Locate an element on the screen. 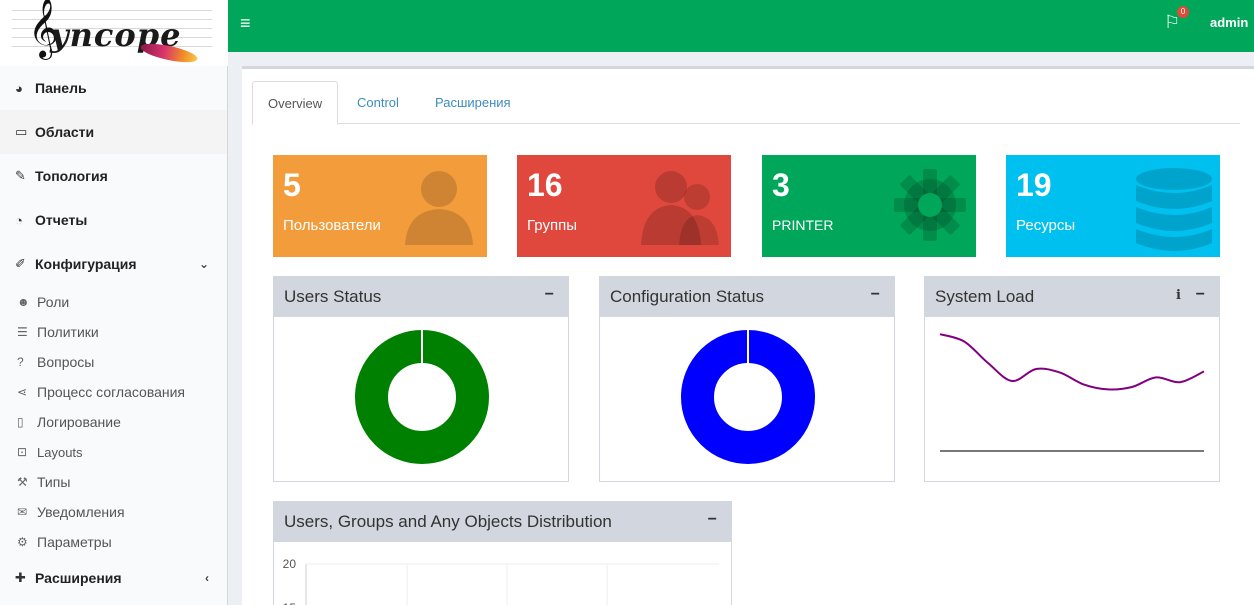 The width and height of the screenshot is (1254, 605). database-icon is located at coordinates (1174, 209).